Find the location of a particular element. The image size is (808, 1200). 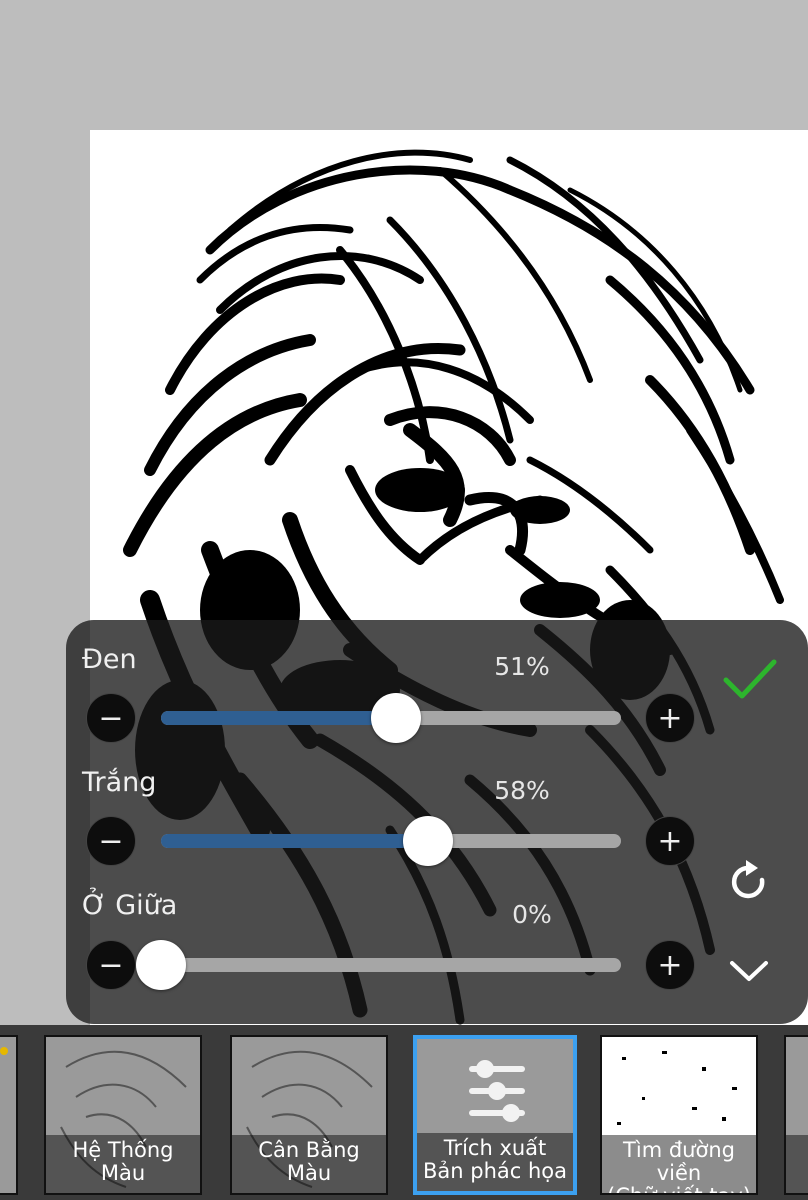

black-slider-fill is located at coordinates (278, 718).